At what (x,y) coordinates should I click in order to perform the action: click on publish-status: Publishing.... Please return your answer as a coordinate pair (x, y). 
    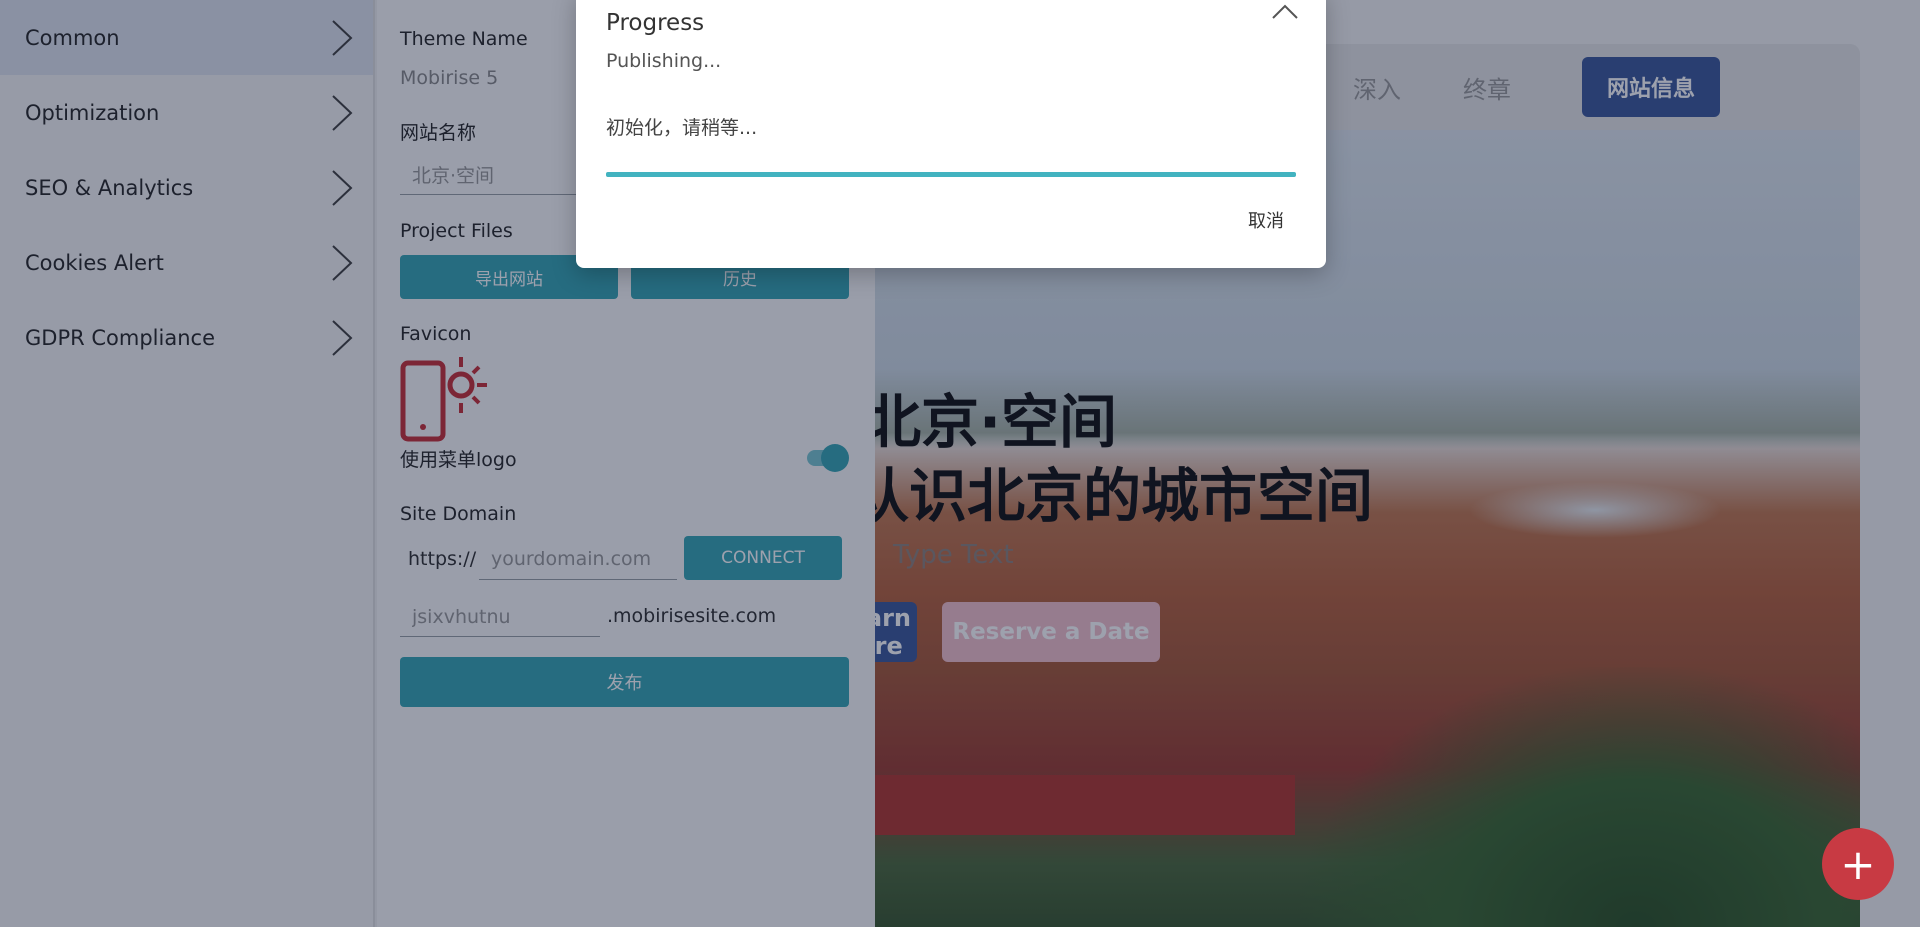
    Looking at the image, I should click on (664, 61).